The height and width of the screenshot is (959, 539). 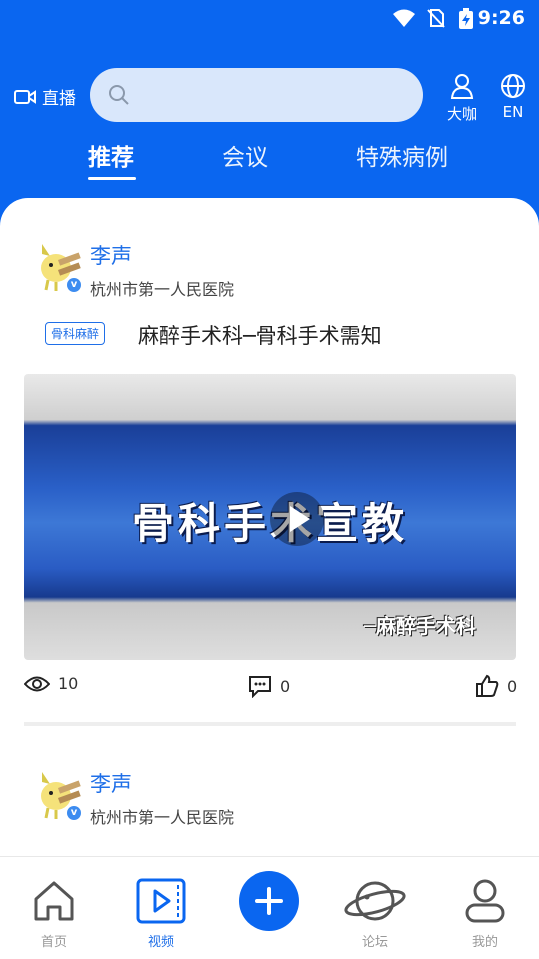 I want to click on divider, so click(x=270, y=724).